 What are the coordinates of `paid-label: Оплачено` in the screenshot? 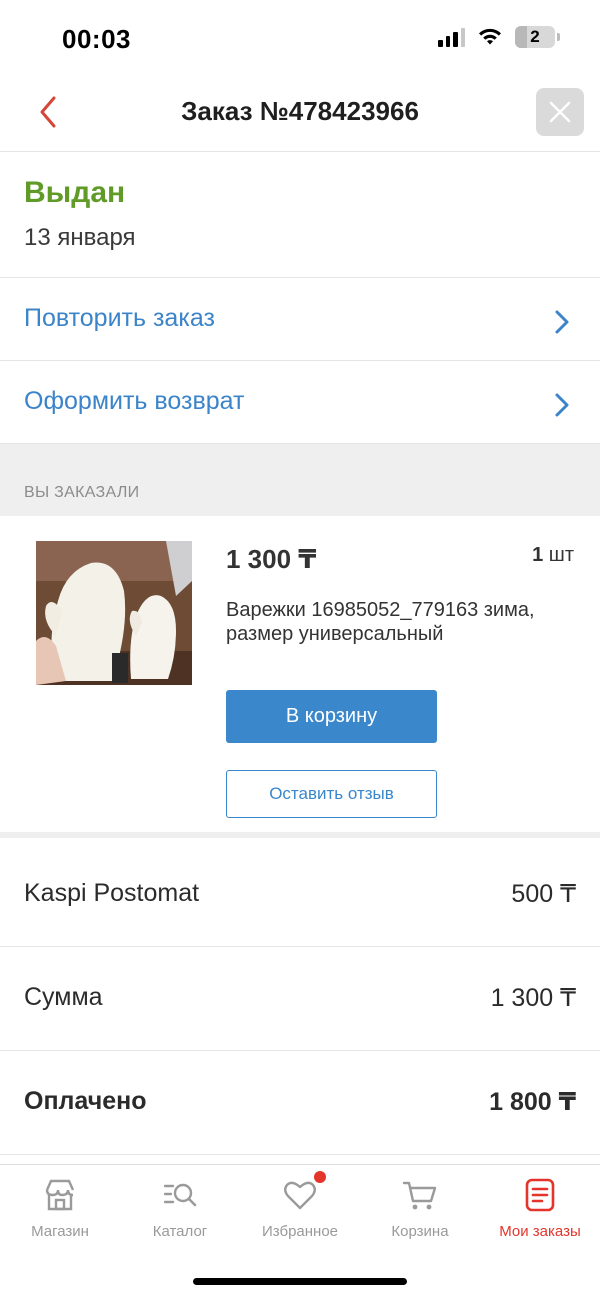 It's located at (85, 1101).